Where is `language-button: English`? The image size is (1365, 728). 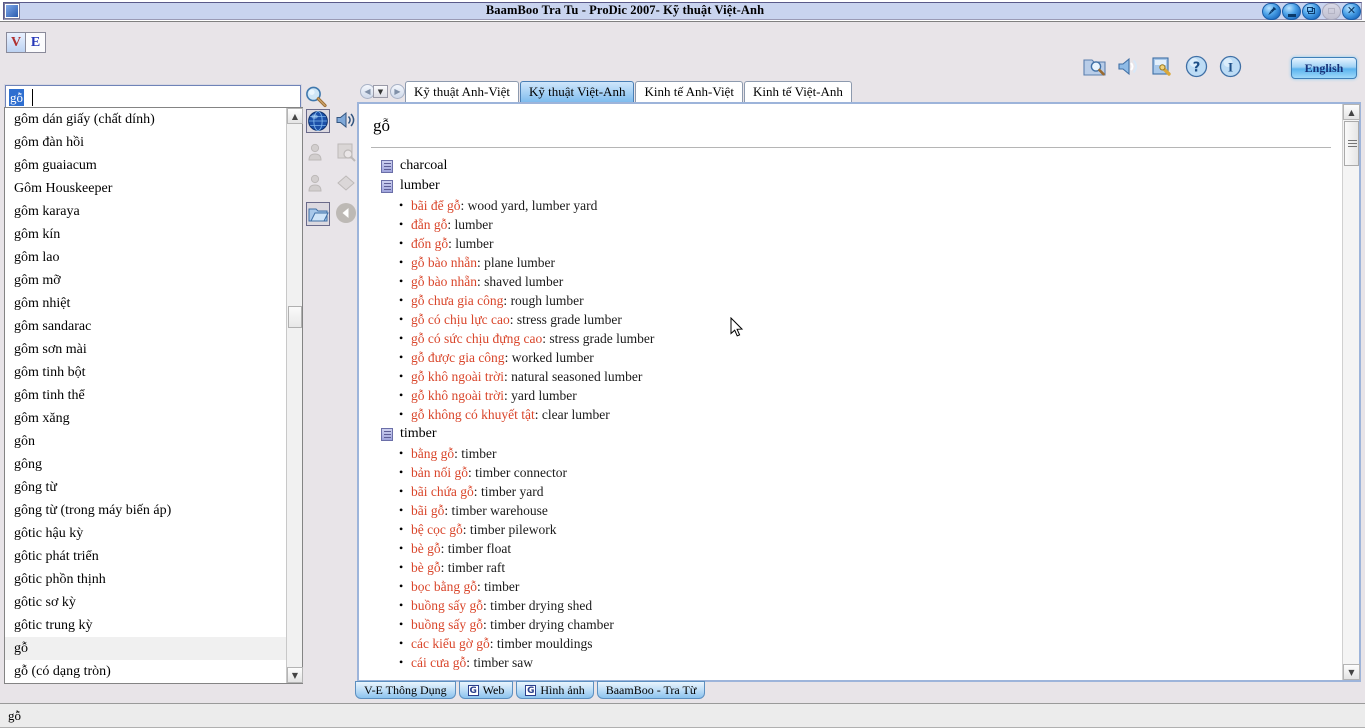 language-button: English is located at coordinates (1324, 68).